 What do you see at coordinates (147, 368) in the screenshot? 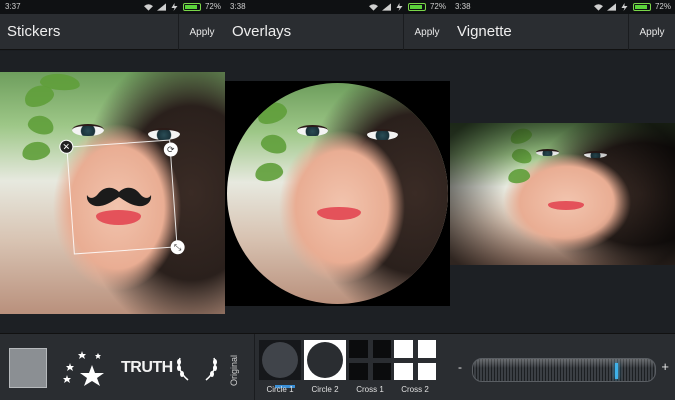
I see `truth-sticker-thumb: TRUTH` at bounding box center [147, 368].